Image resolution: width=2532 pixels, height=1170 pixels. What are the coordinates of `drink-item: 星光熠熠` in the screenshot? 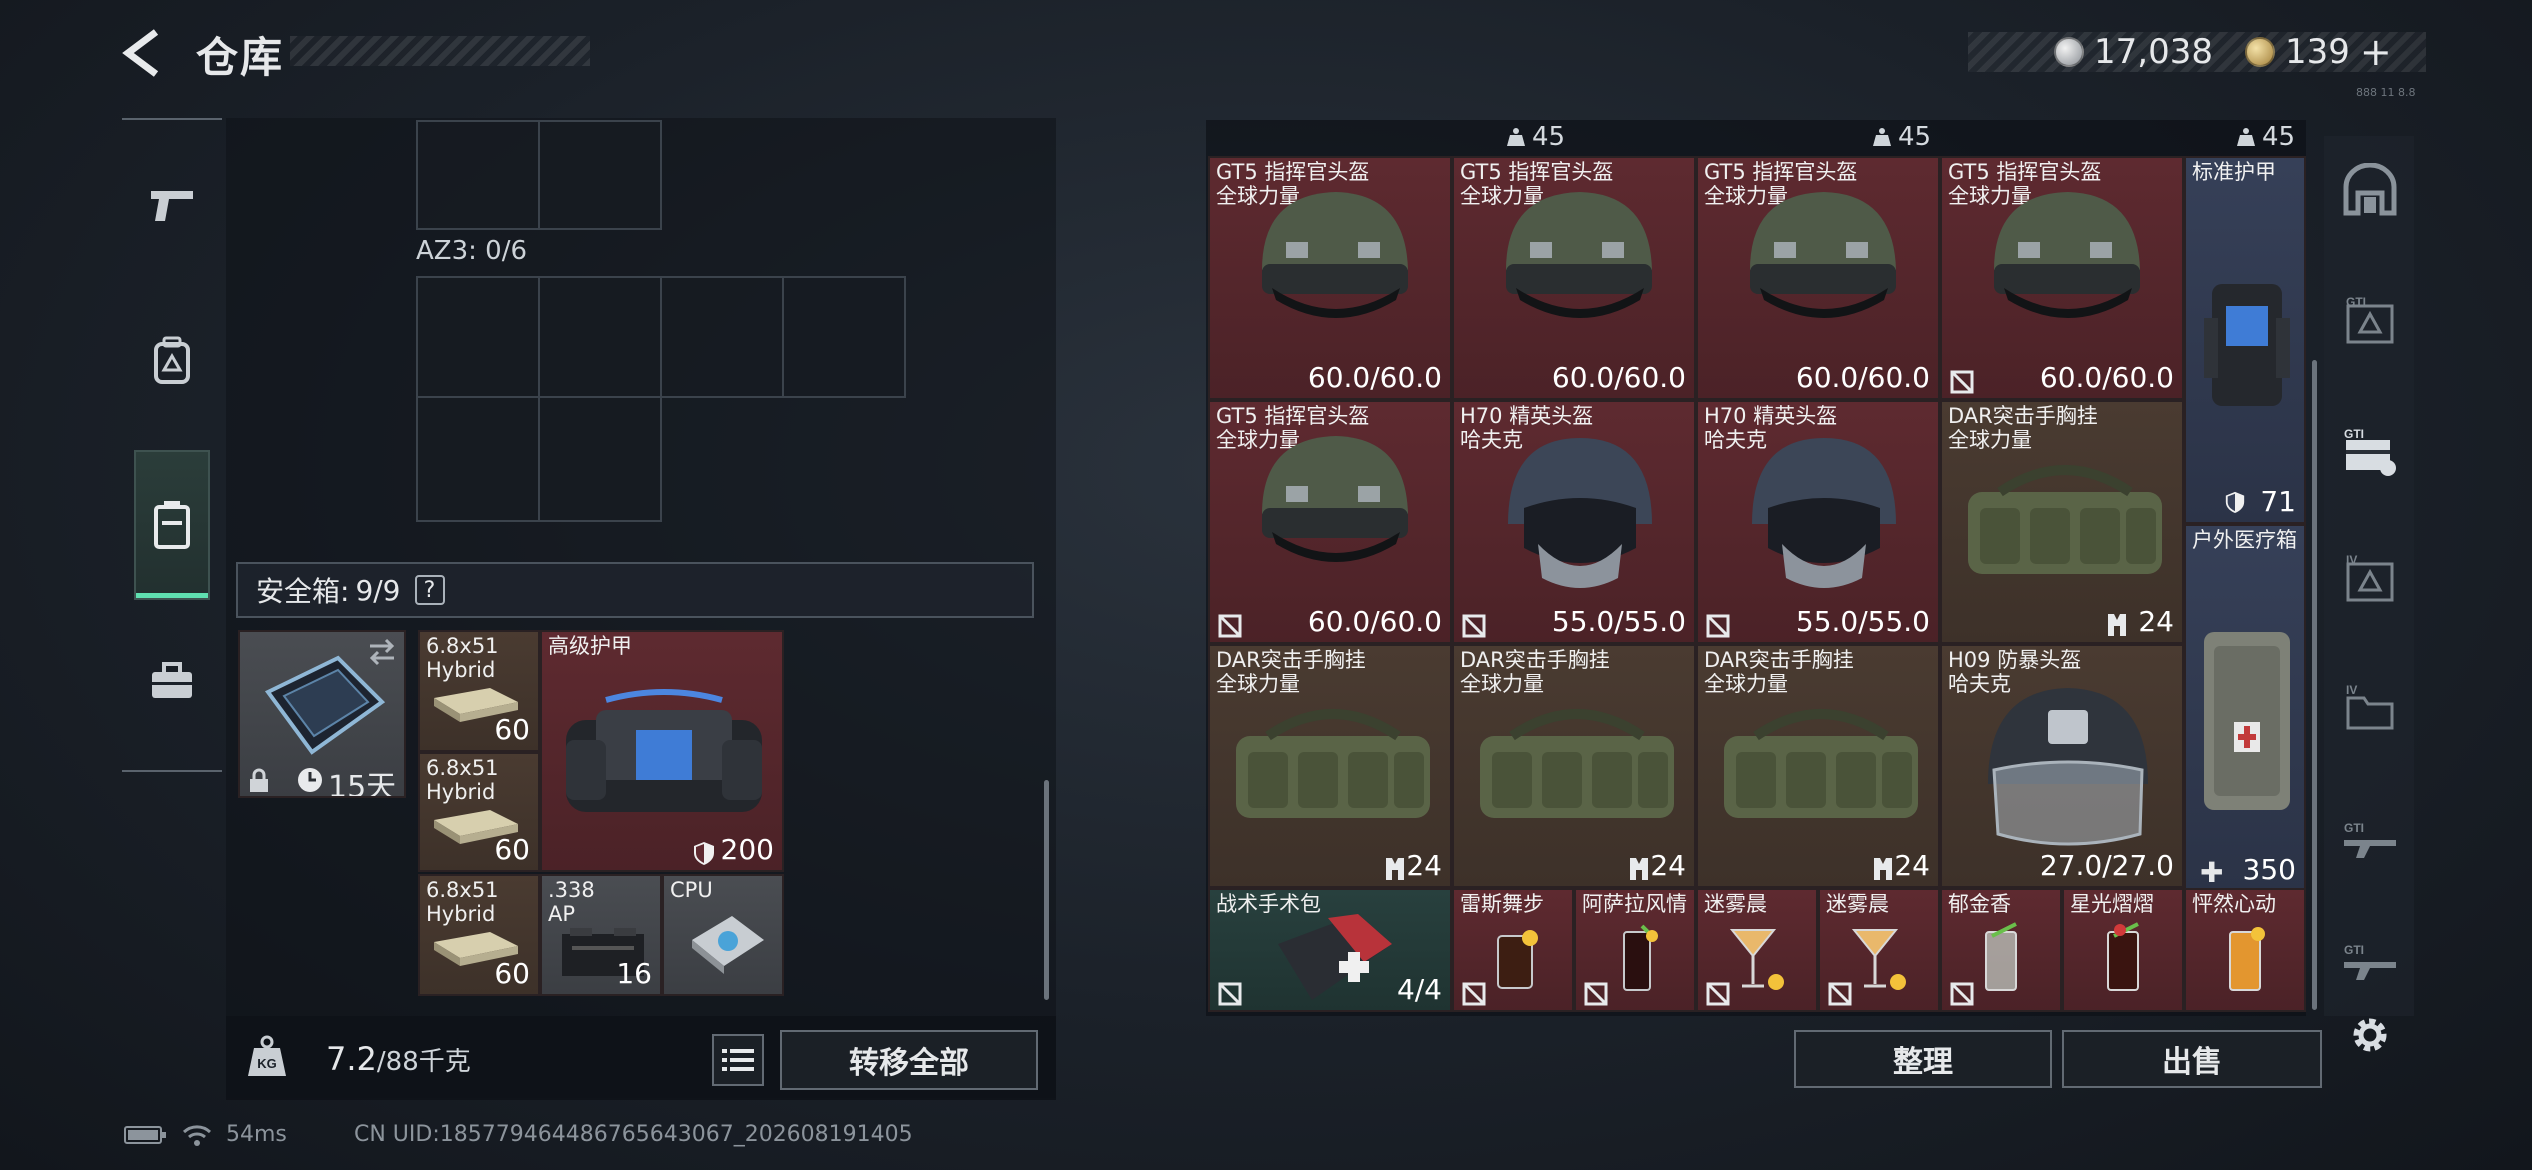 It's located at (2123, 950).